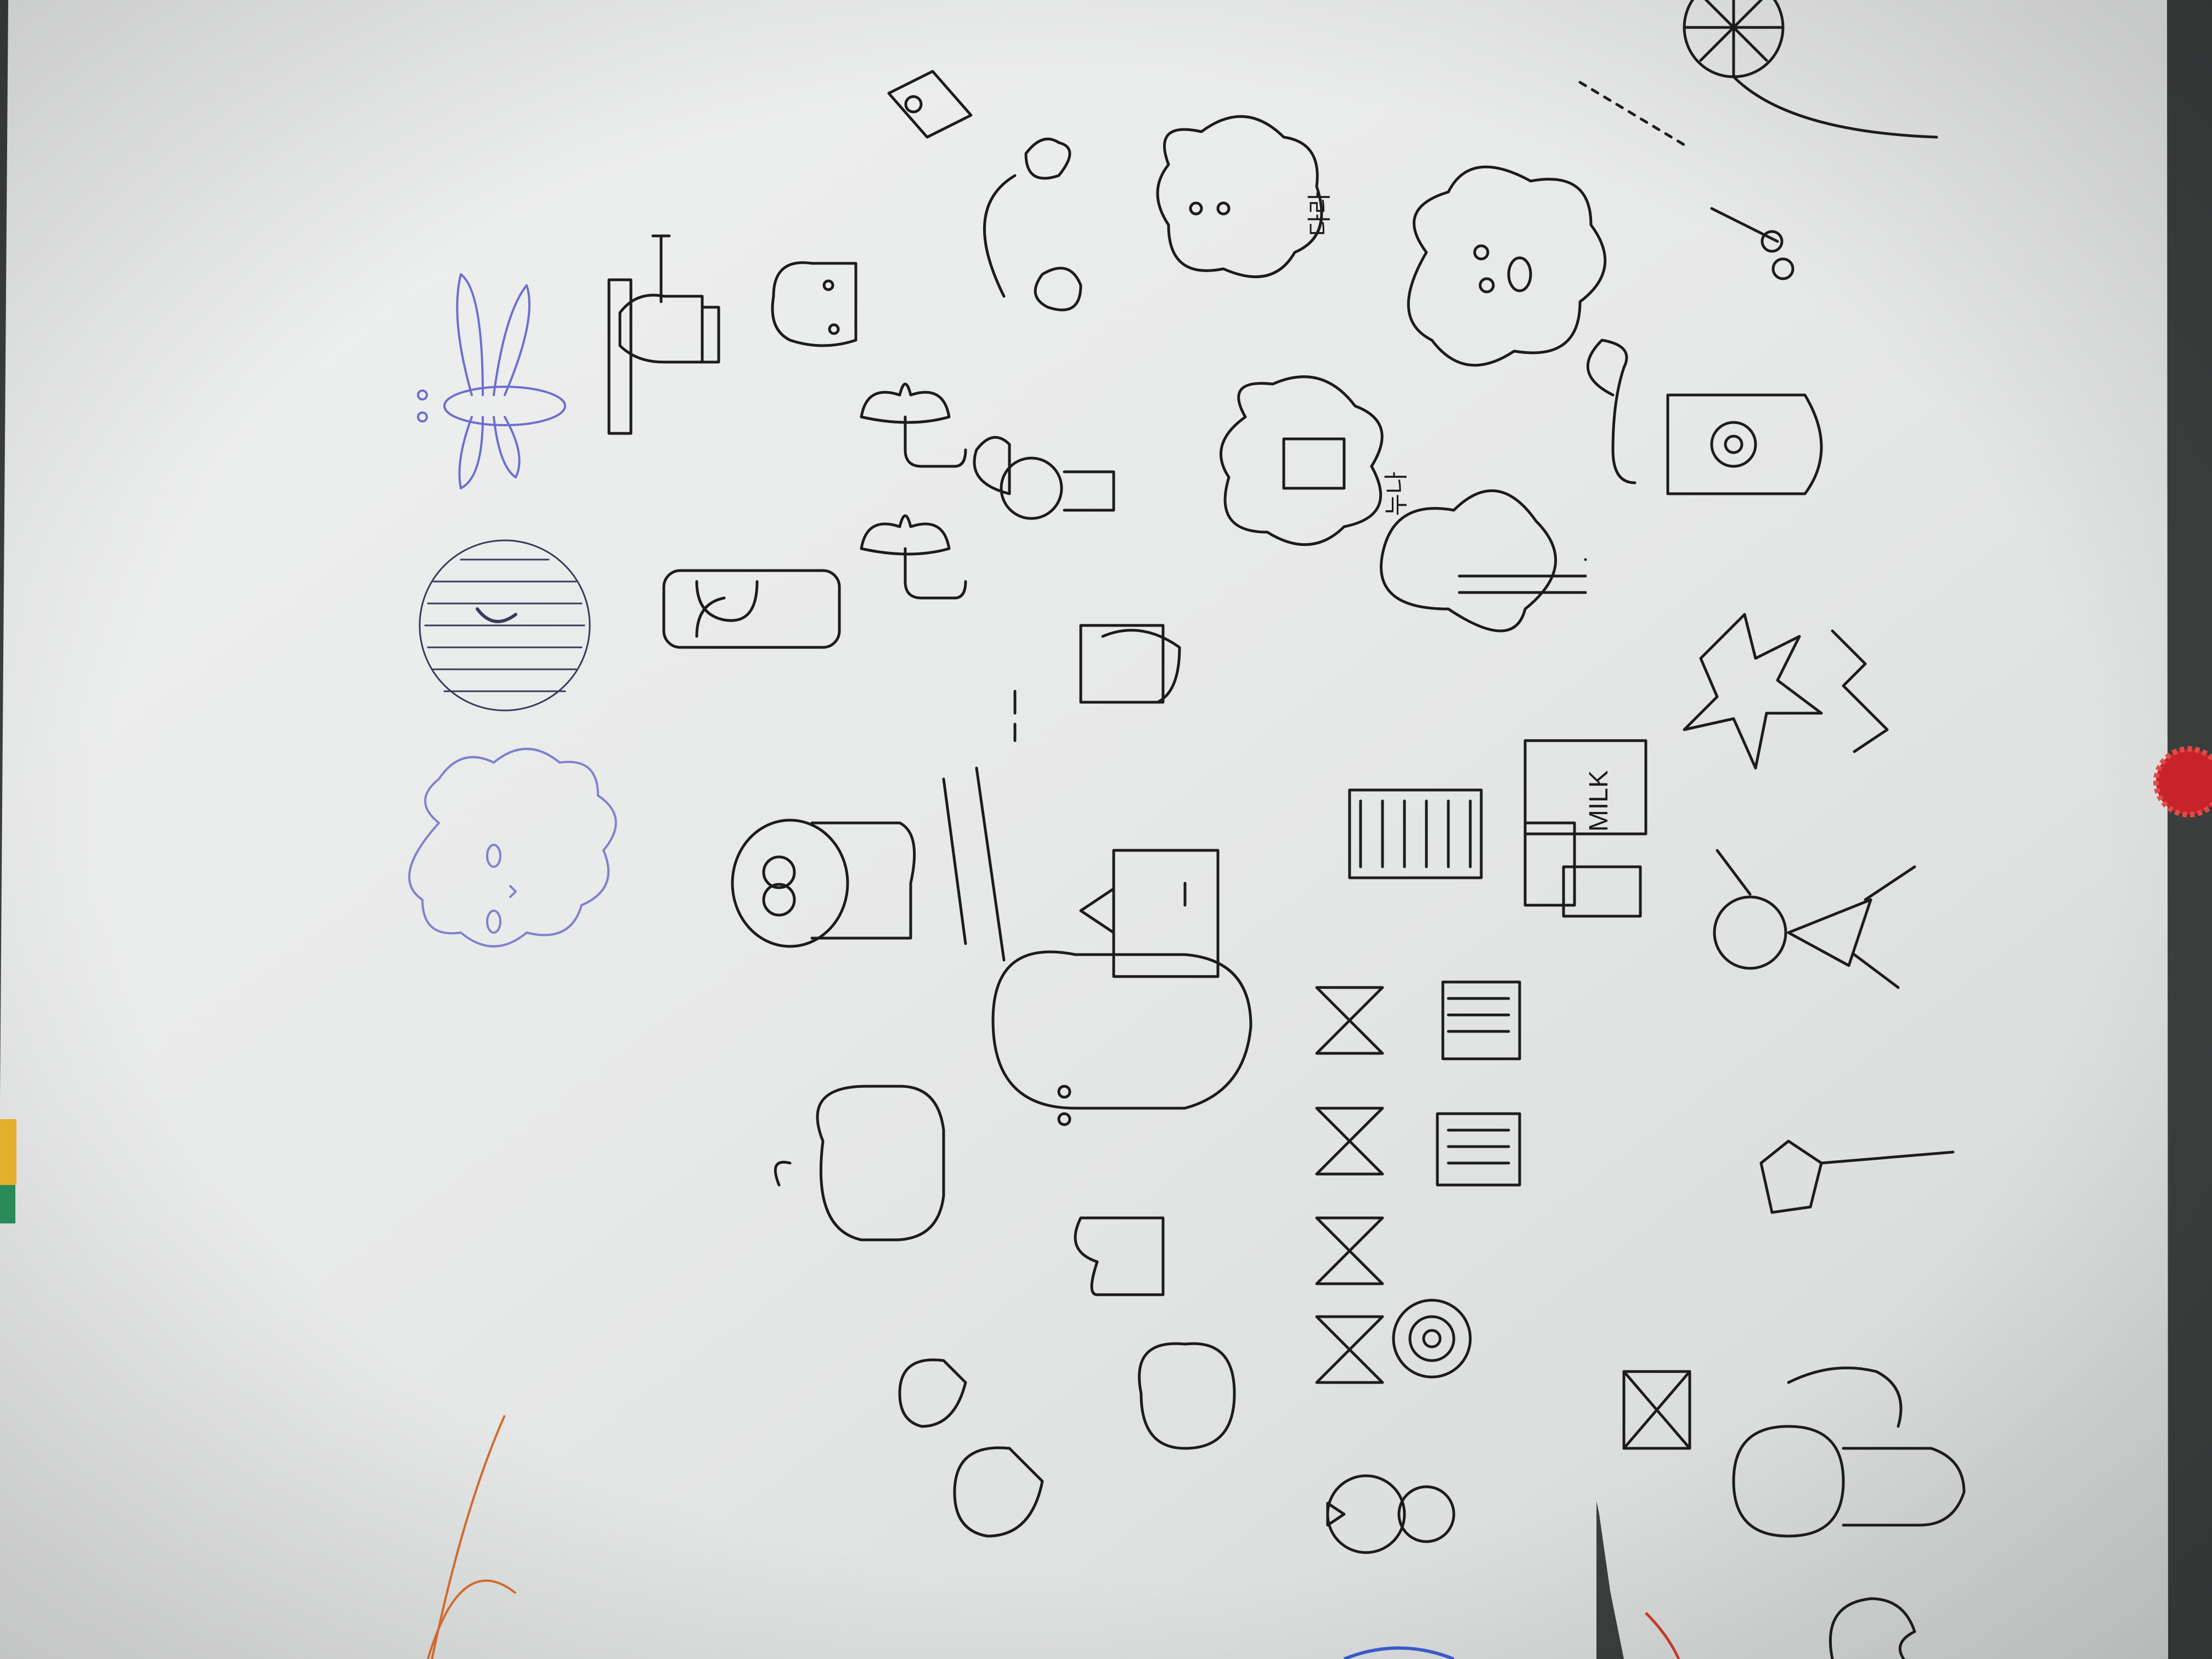  I want to click on korean-label-1: 다라, so click(1320, 214).